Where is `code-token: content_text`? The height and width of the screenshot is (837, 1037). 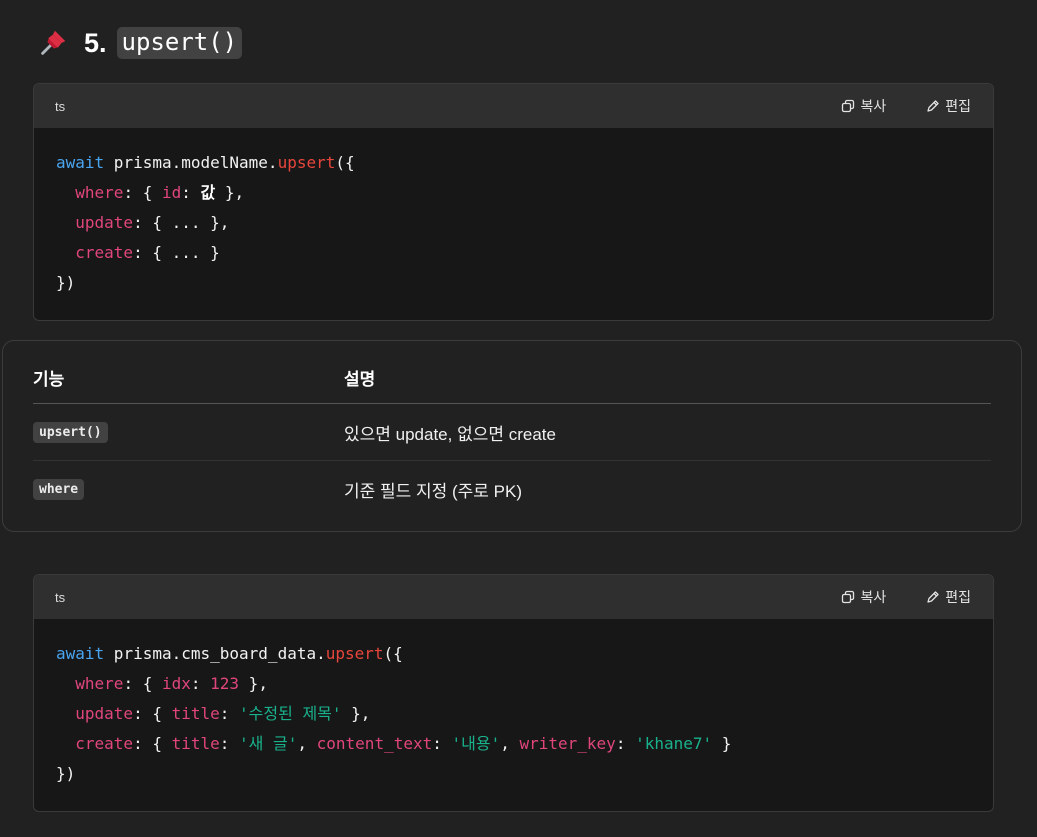
code-token: content_text is located at coordinates (374, 743).